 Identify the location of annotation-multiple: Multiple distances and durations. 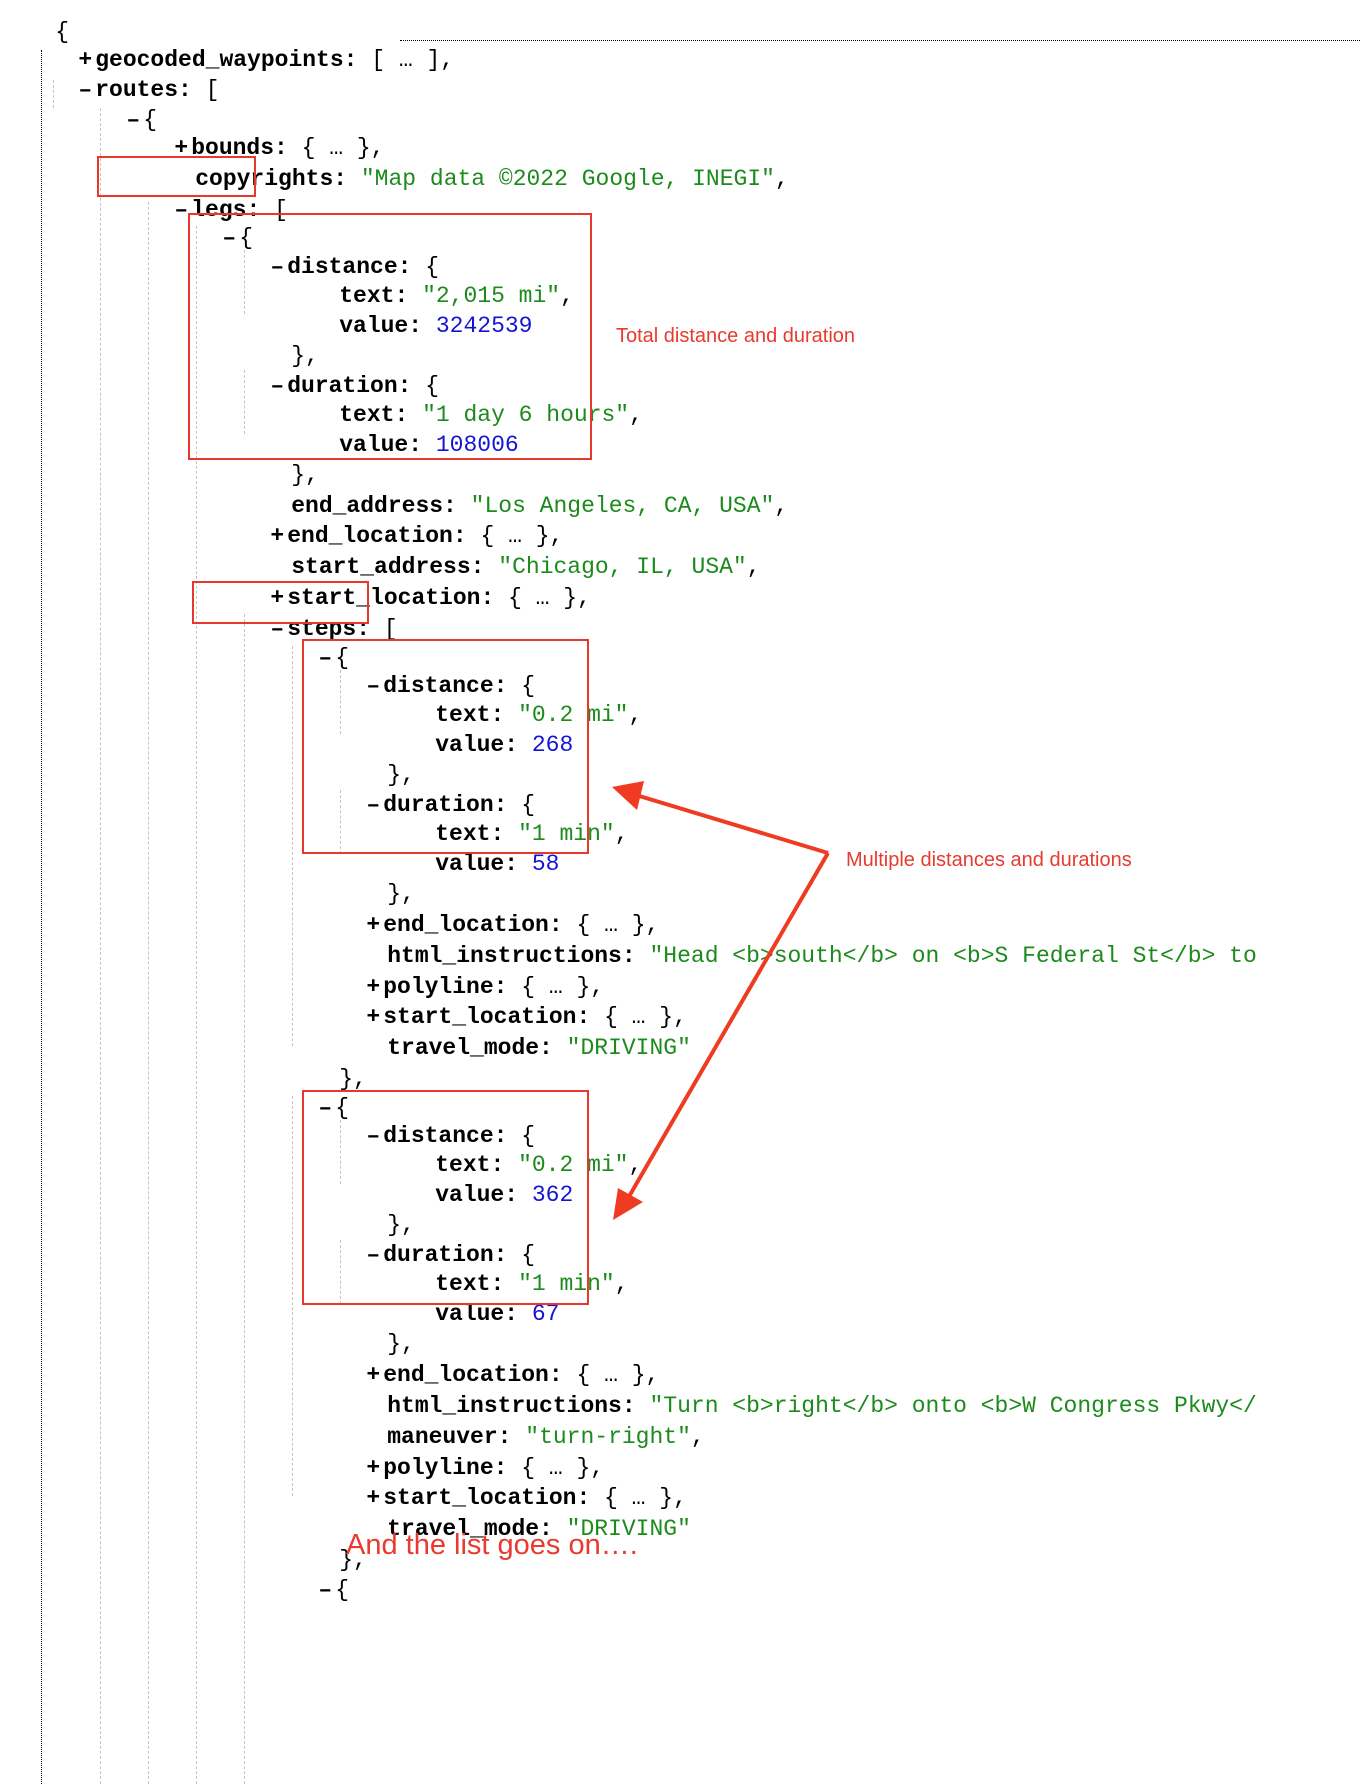
(989, 860).